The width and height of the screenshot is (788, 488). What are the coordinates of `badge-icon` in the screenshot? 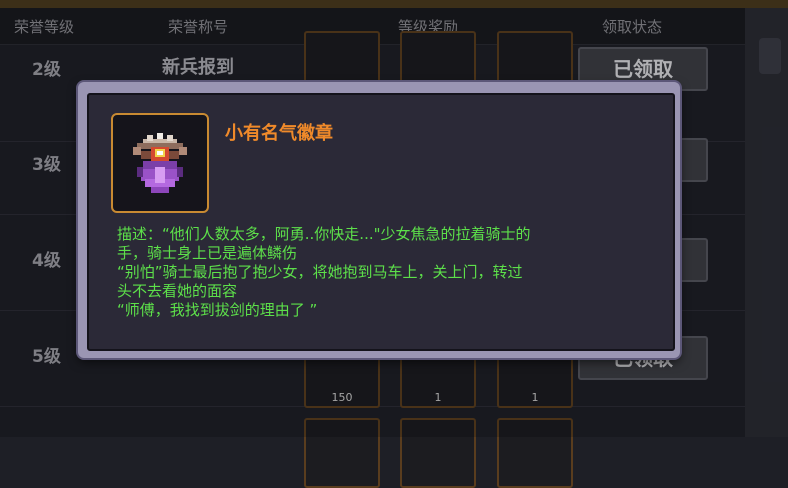 It's located at (160, 163).